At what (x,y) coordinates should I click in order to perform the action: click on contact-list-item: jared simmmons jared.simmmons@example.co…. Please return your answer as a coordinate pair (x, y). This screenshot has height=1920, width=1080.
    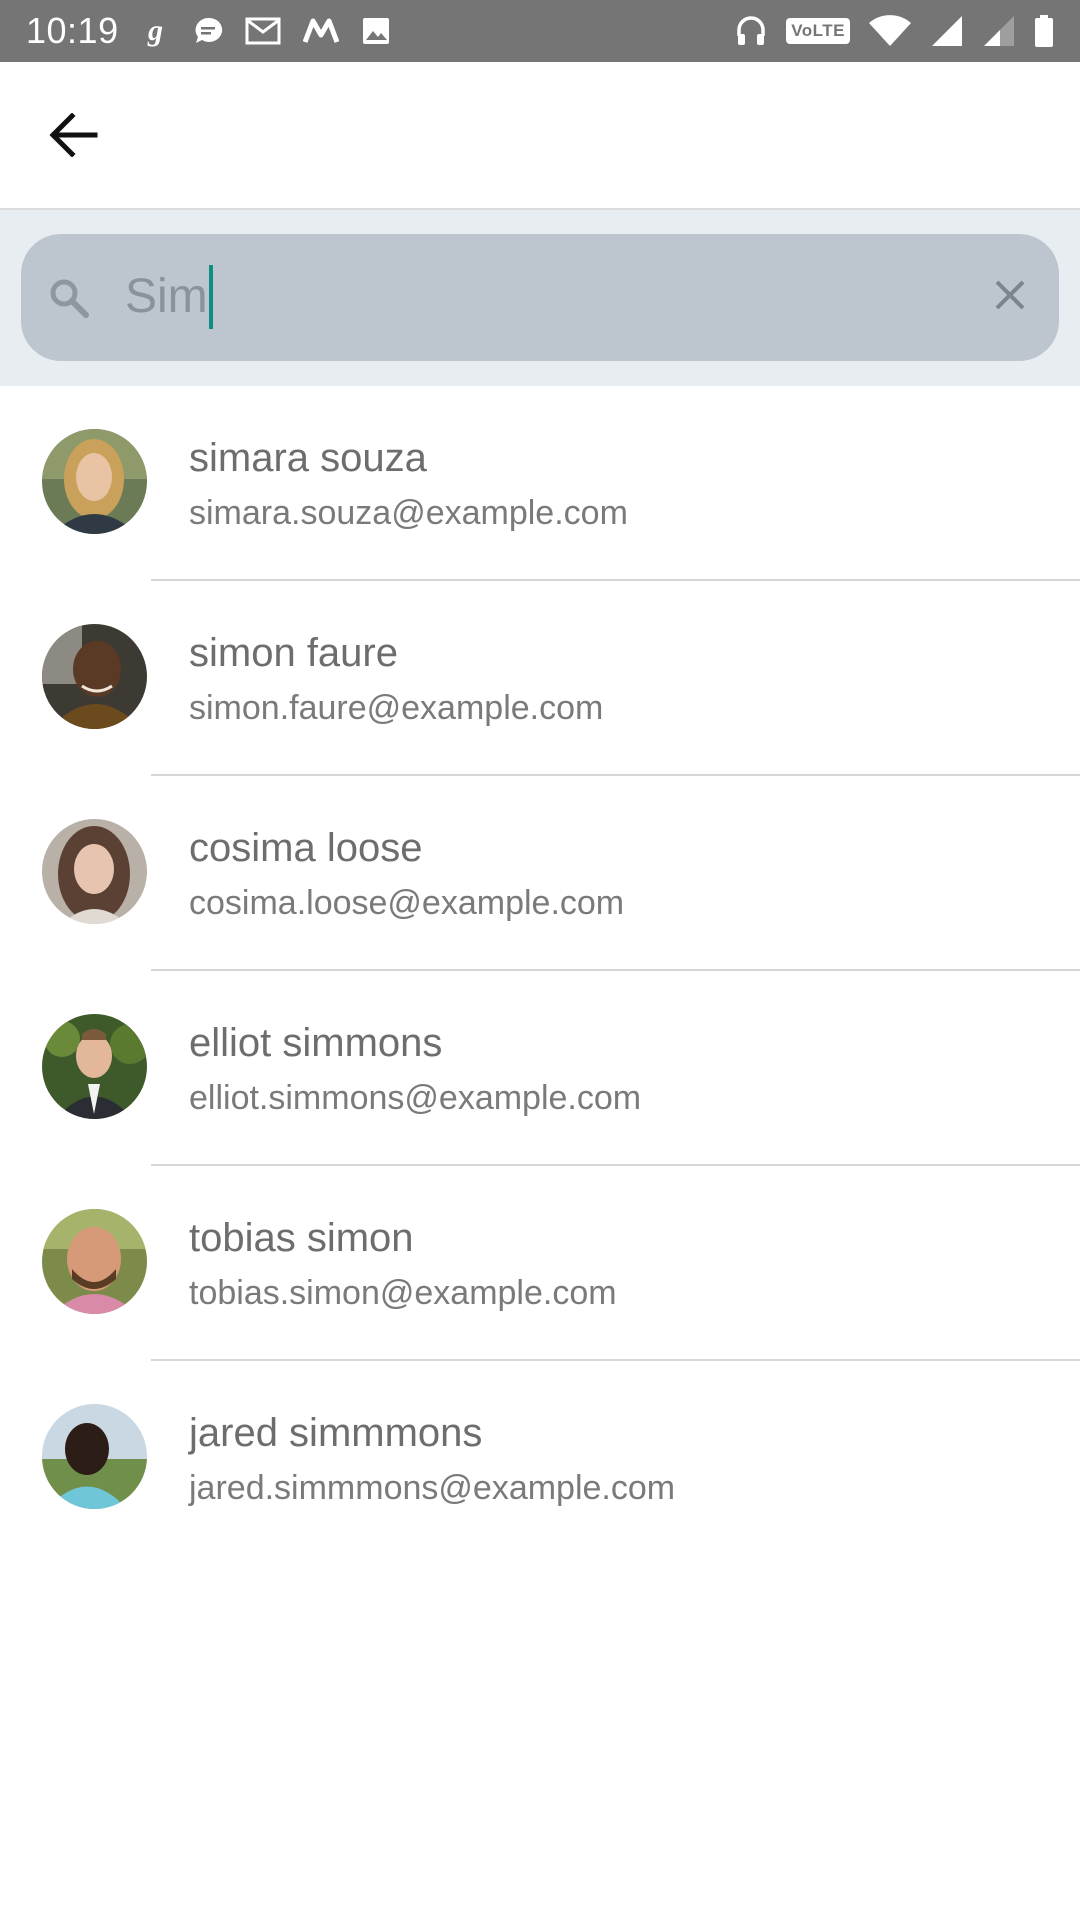
    Looking at the image, I should click on (540, 1458).